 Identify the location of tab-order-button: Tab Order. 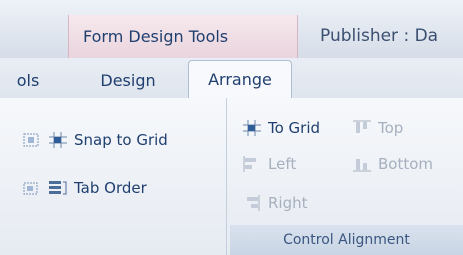
(84, 188).